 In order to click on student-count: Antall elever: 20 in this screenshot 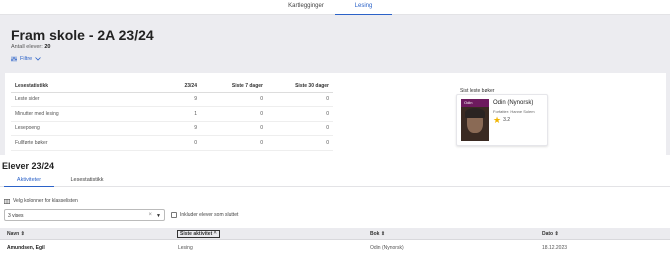, I will do `click(30, 47)`.